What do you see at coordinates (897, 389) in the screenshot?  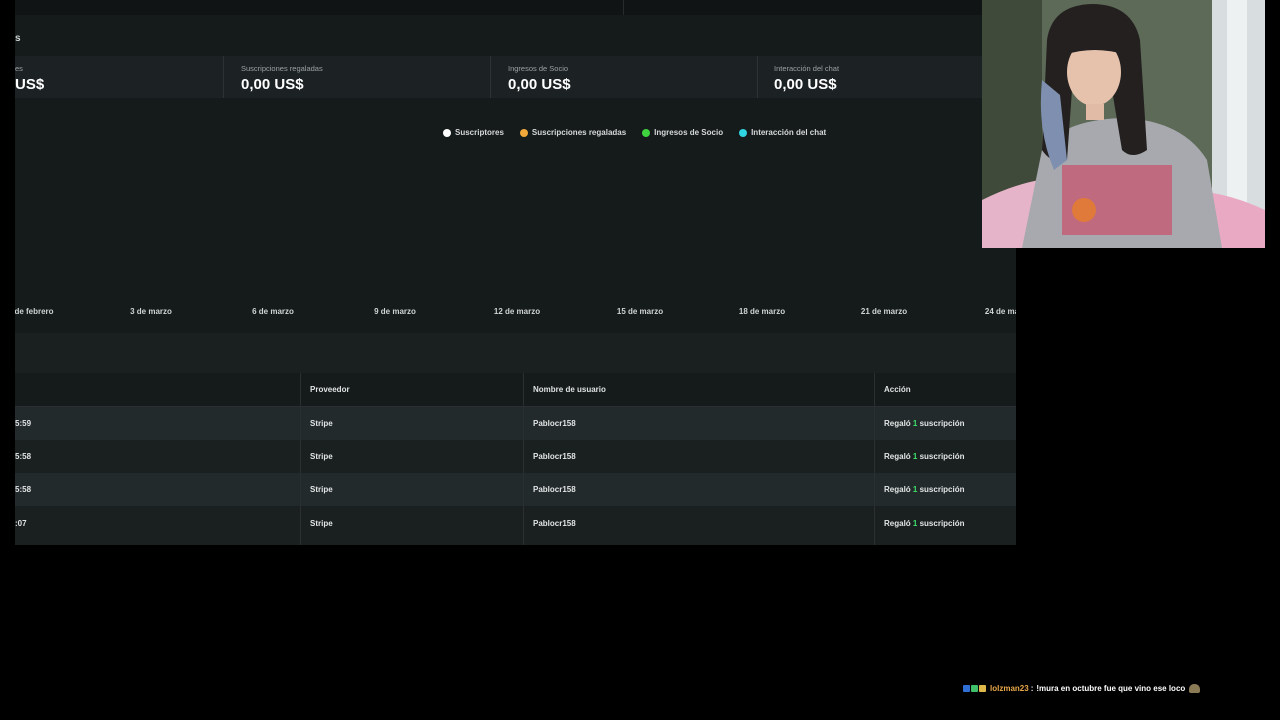 I see `column-header-action: Acción` at bounding box center [897, 389].